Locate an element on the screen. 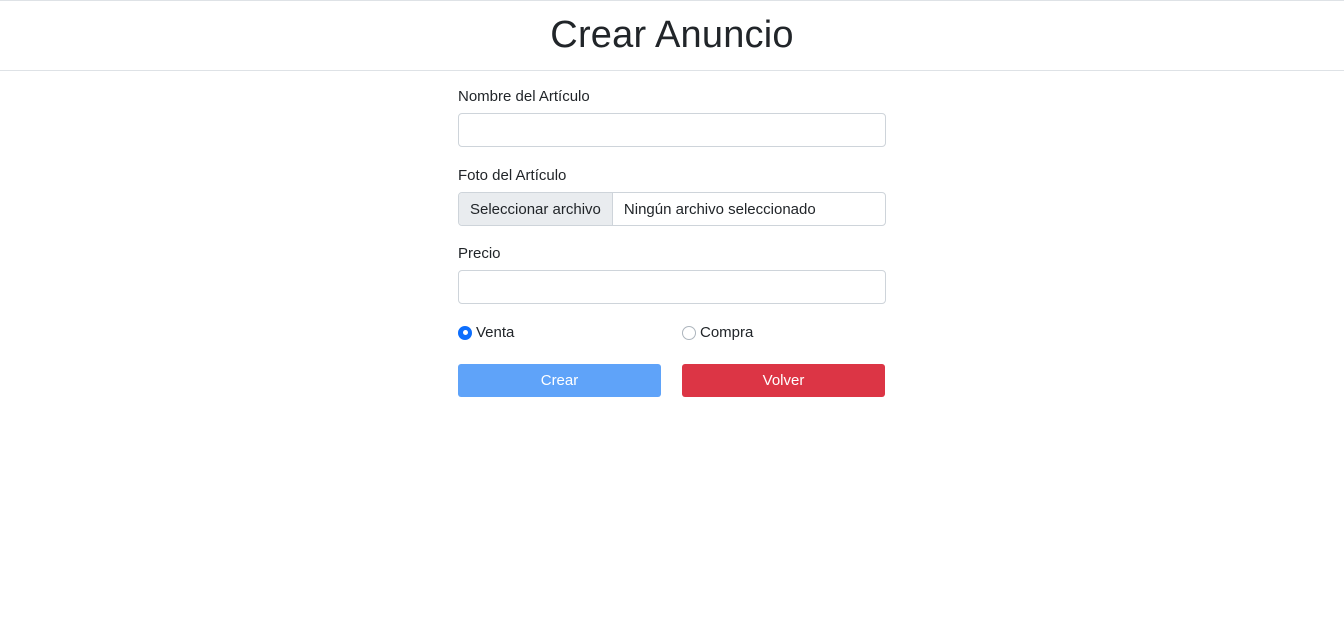 The width and height of the screenshot is (1344, 631). name-label: Nombre del Artículo is located at coordinates (524, 96).